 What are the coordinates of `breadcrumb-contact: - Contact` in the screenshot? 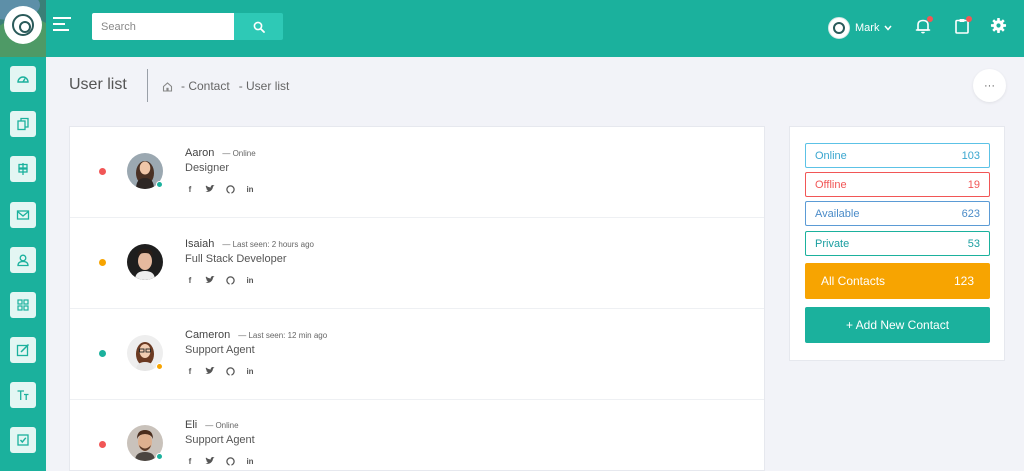 It's located at (205, 86).